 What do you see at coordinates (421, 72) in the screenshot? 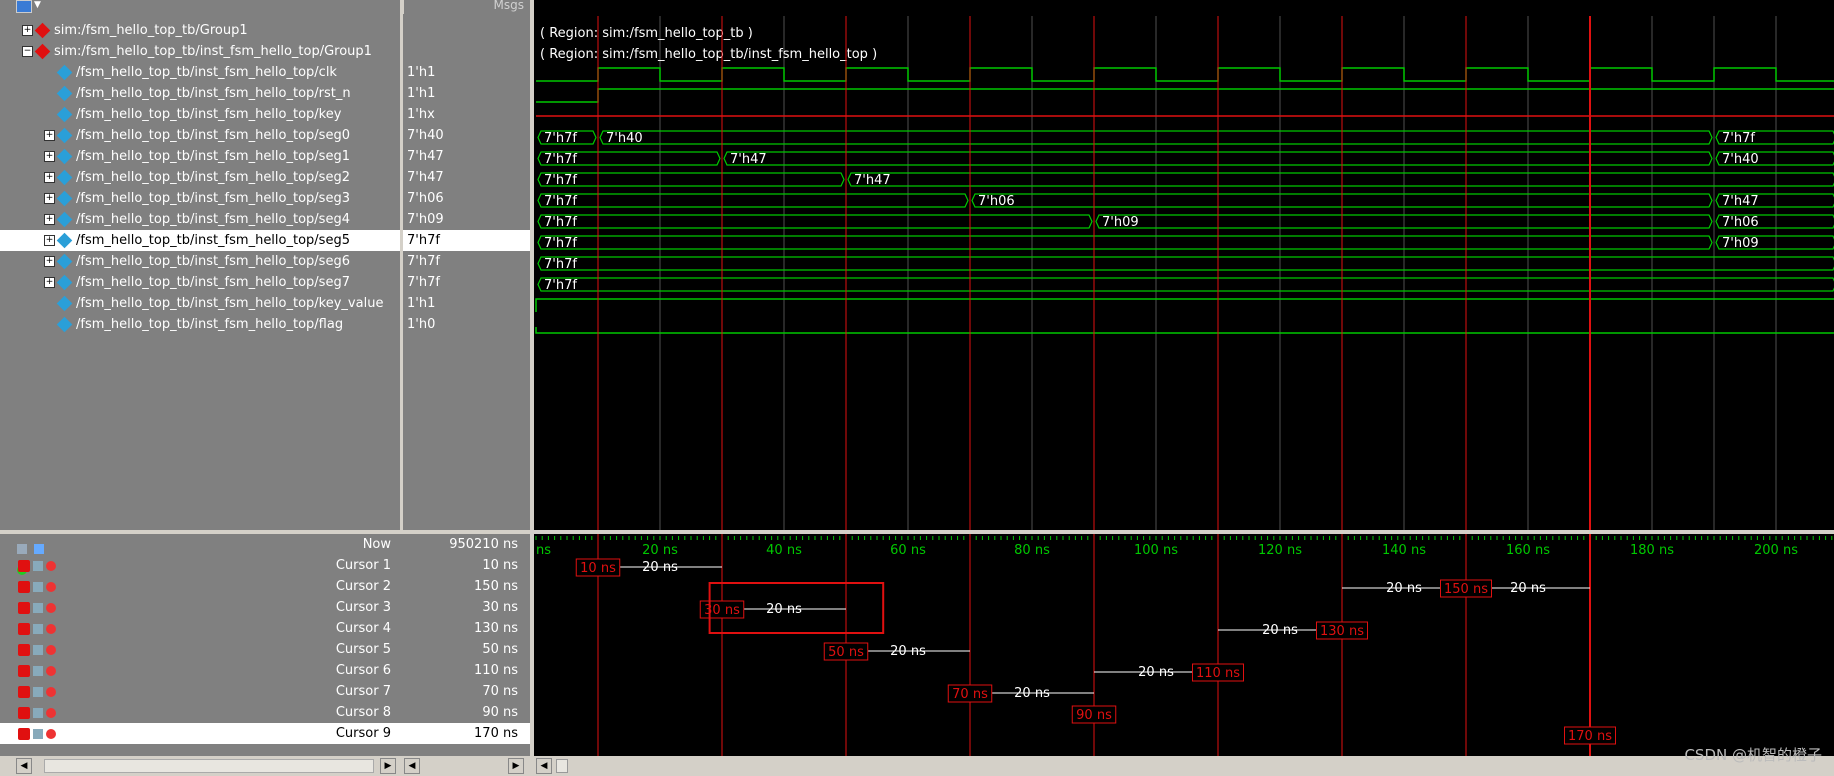
I see `signal-value: 1'h1` at bounding box center [421, 72].